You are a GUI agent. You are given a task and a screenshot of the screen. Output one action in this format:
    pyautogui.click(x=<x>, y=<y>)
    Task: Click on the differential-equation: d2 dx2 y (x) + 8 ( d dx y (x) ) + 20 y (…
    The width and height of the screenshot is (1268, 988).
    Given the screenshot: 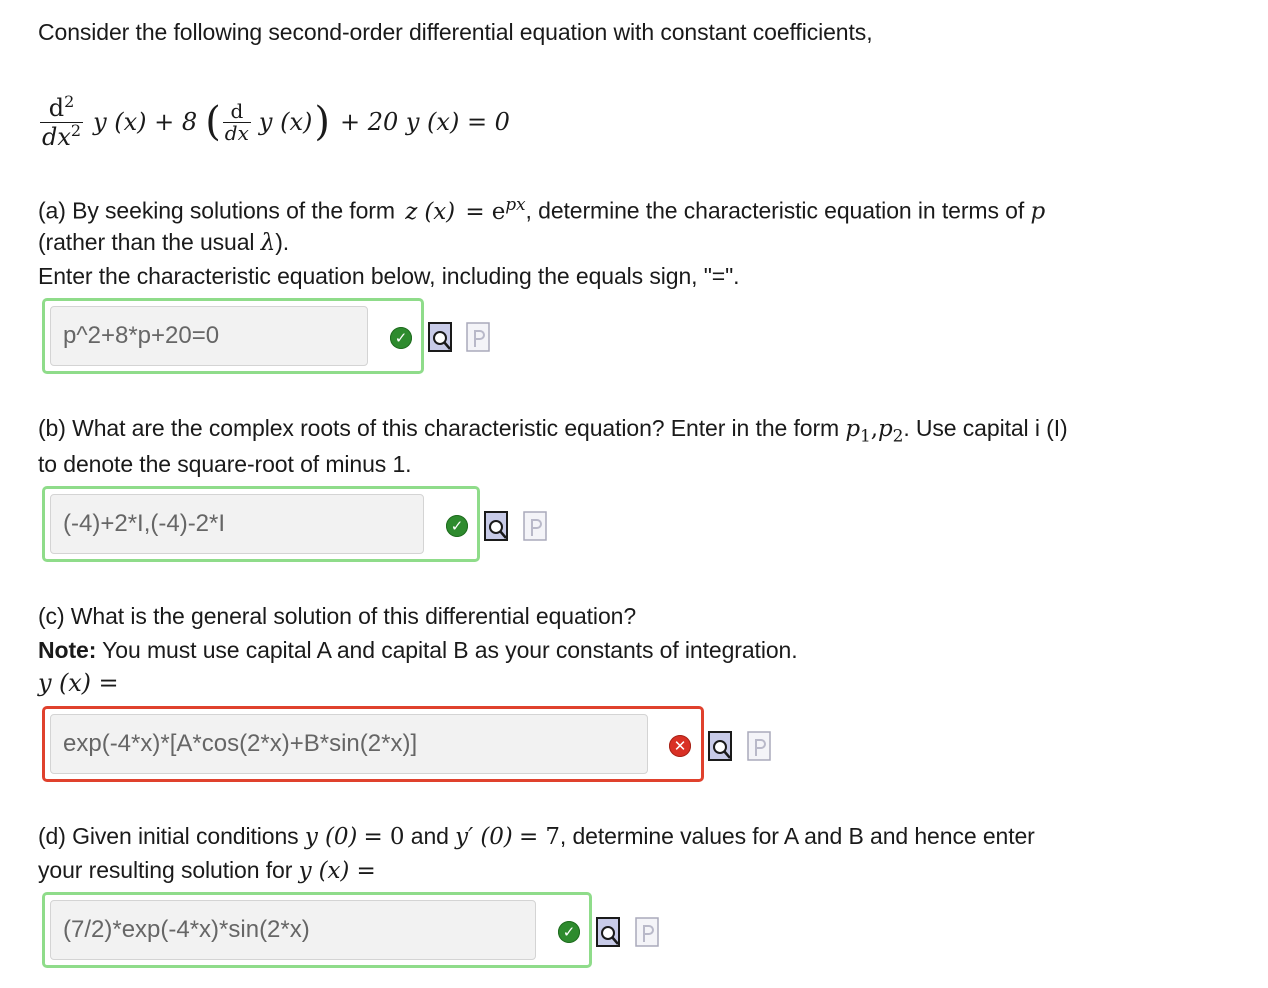 What is the action you would take?
    pyautogui.click(x=275, y=122)
    